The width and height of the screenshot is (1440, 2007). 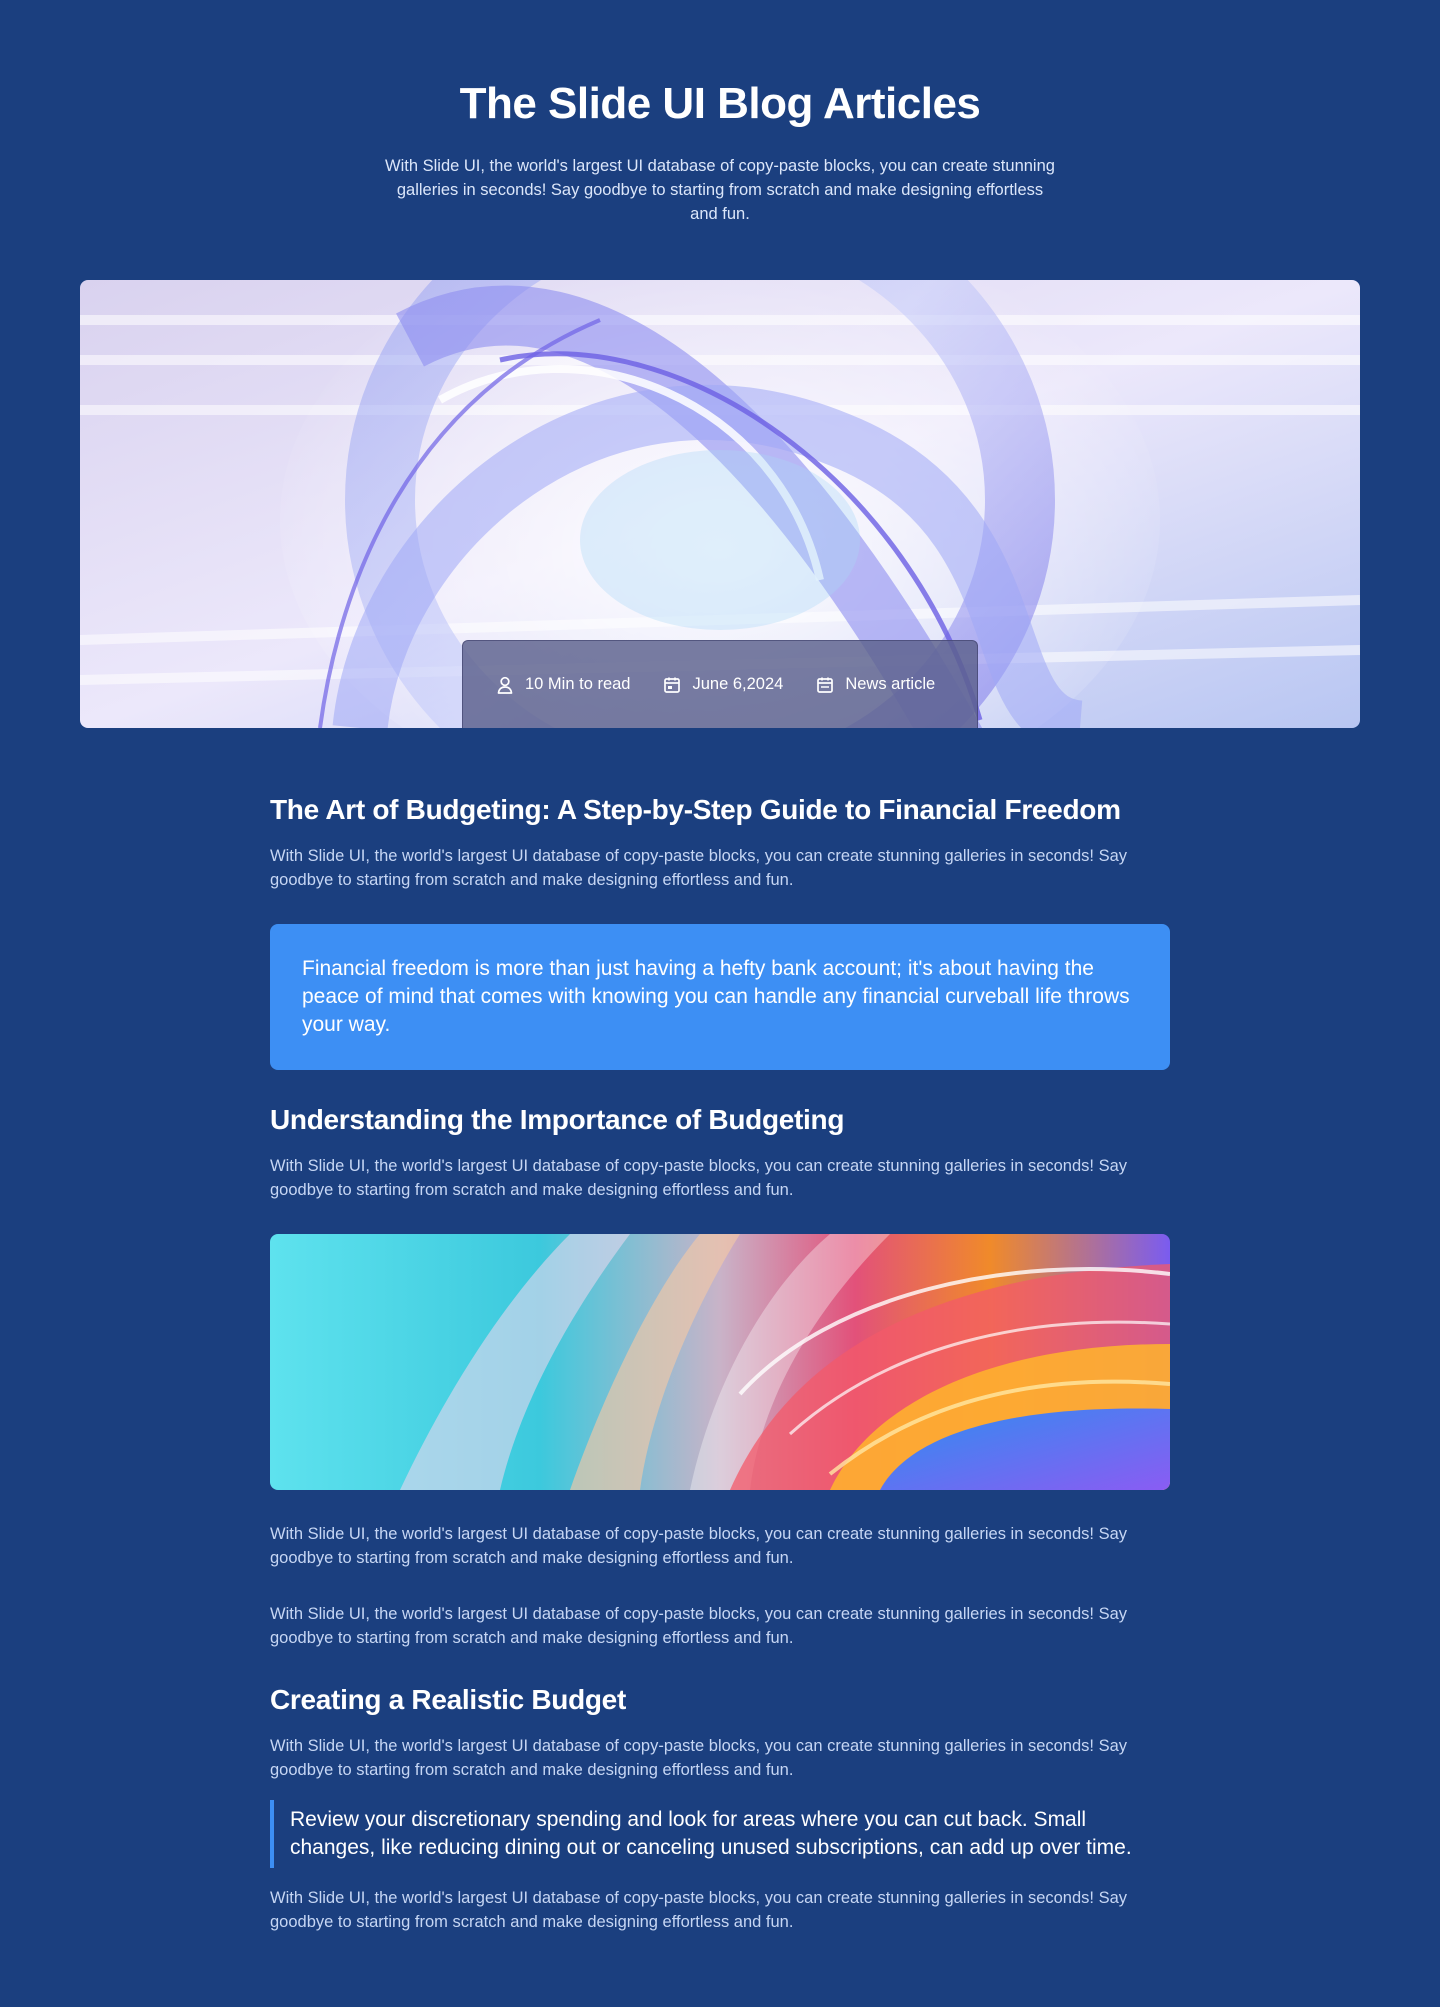 I want to click on article-image, so click(x=720, y=1362).